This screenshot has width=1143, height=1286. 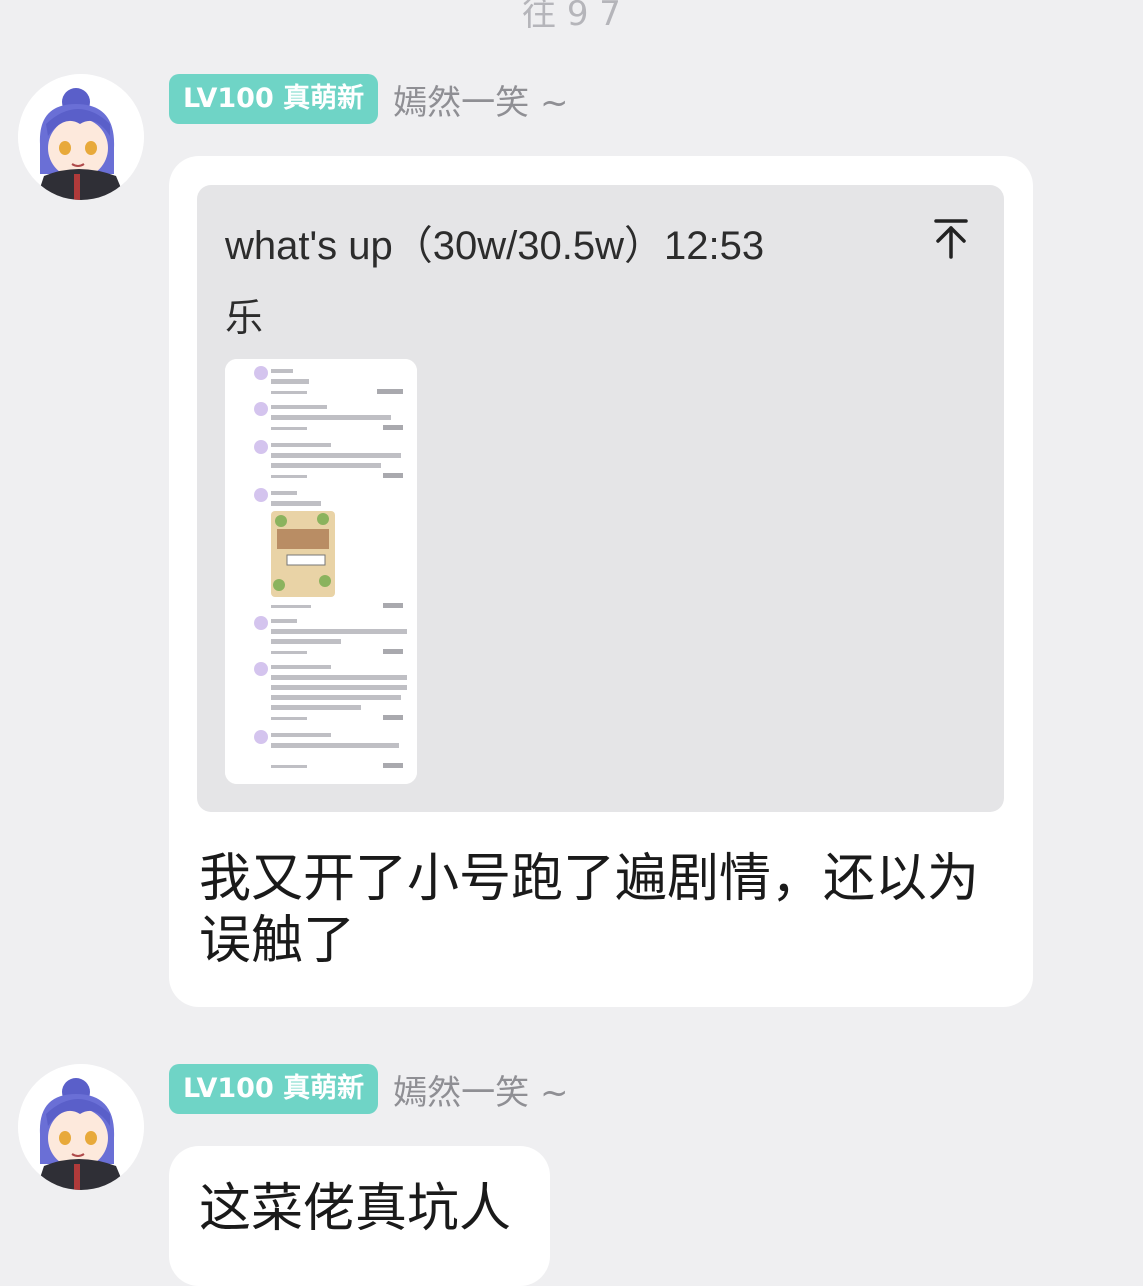 I want to click on previous-message-fragment: 往 9 7, so click(x=571, y=17).